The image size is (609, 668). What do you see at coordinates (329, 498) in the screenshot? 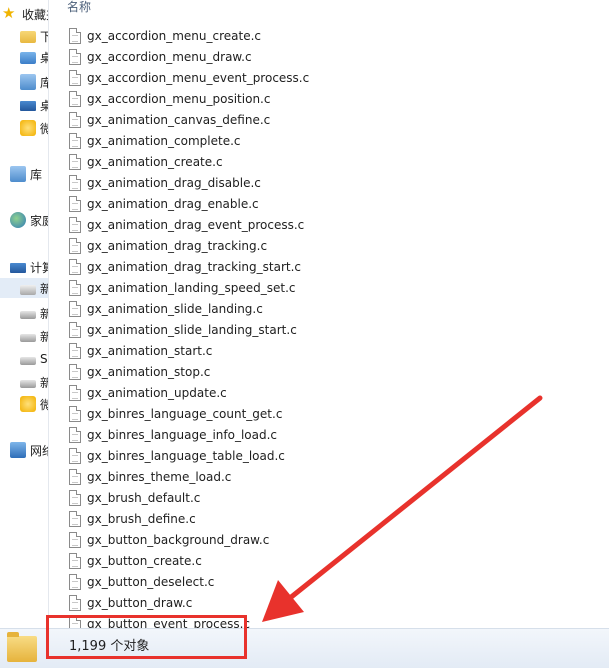
I see `file-row: gx_brush_default.c` at bounding box center [329, 498].